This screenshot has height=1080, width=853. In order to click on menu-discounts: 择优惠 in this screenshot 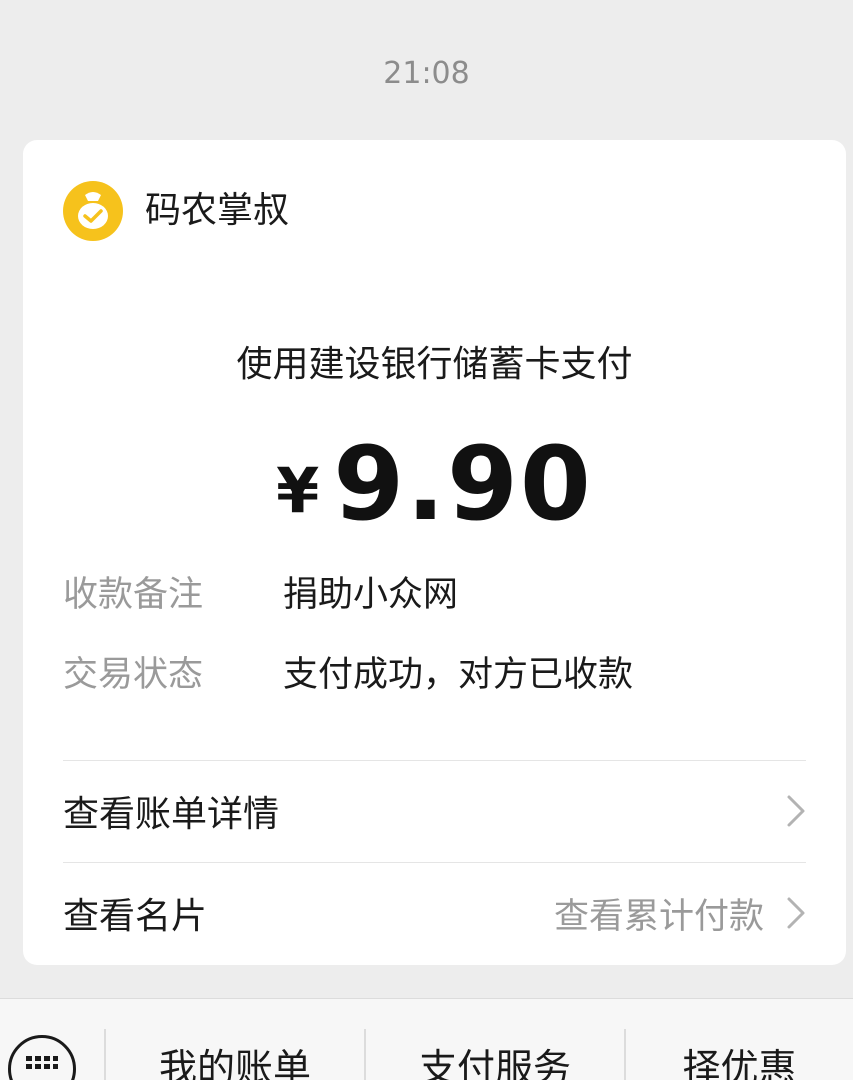, I will do `click(739, 1058)`.